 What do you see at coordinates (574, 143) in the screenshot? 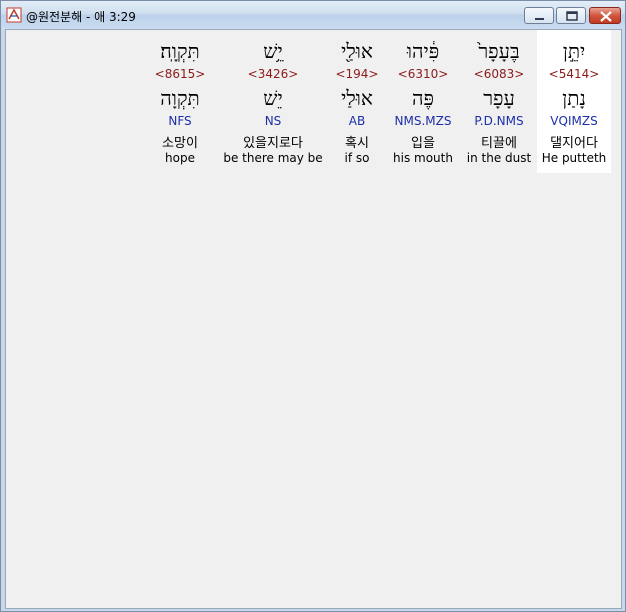
I see `korean-gloss: 댈지어다` at bounding box center [574, 143].